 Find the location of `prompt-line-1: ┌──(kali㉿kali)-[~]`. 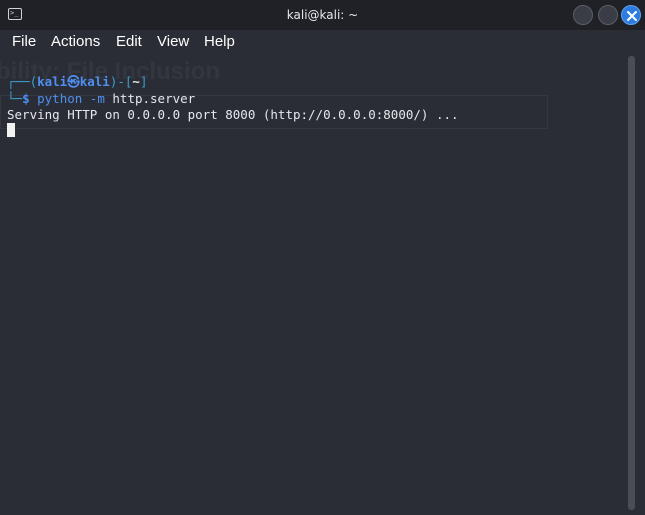

prompt-line-1: ┌──(kali㉿kali)-[~] is located at coordinates (77, 81).